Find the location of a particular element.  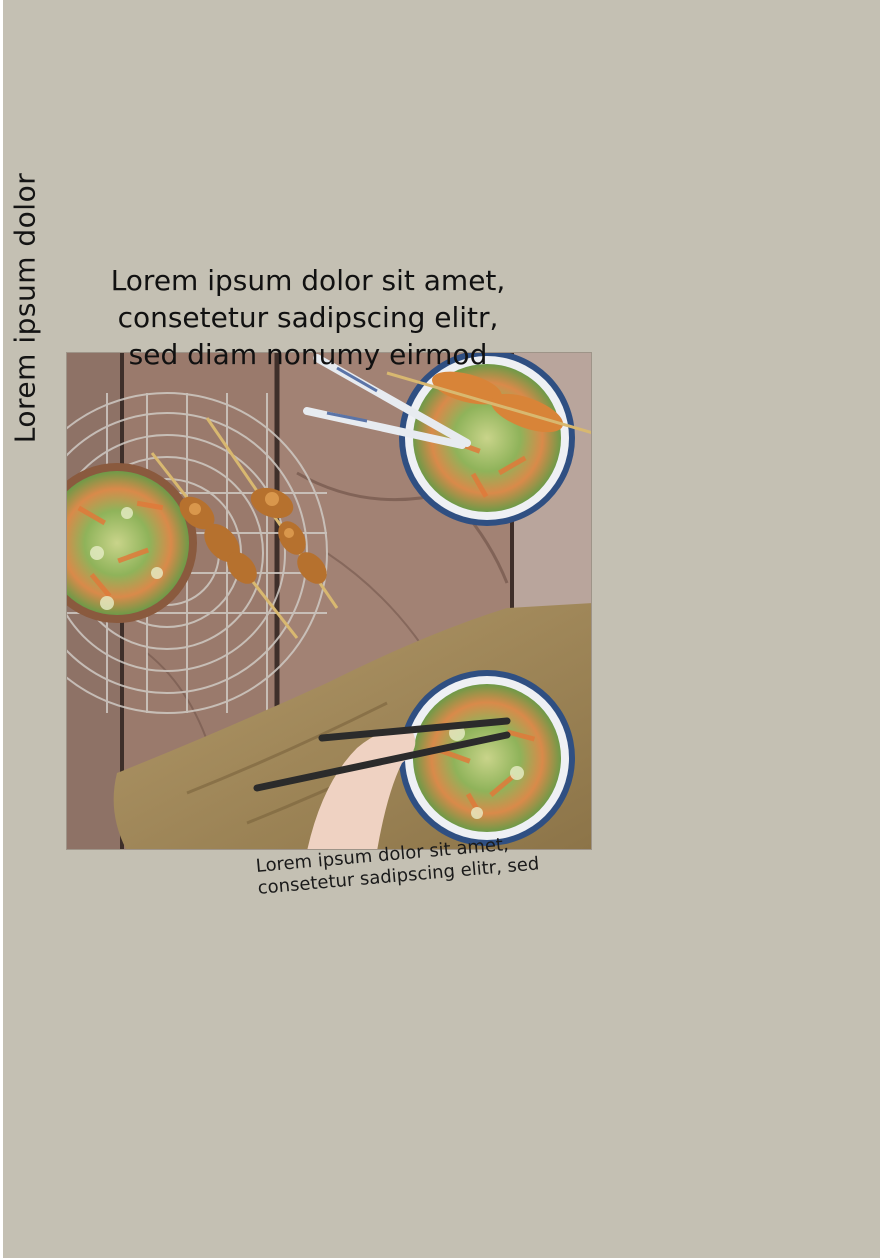

headline-line-2: consetetur sadipscing elitr, is located at coordinates (308, 317).